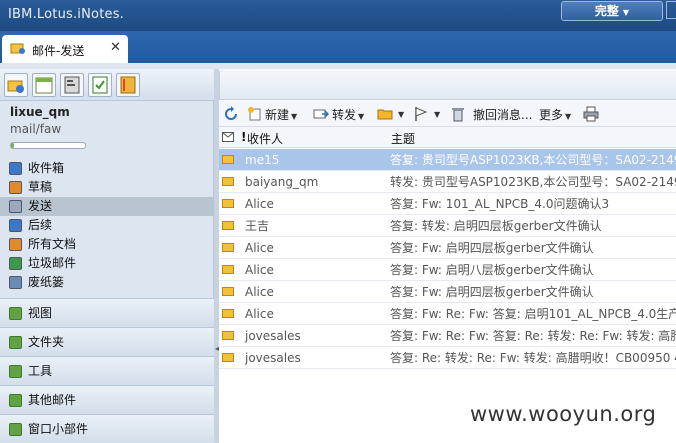 The width and height of the screenshot is (676, 443). What do you see at coordinates (107, 399) in the screenshot?
I see `section-header-3: 其他邮件` at bounding box center [107, 399].